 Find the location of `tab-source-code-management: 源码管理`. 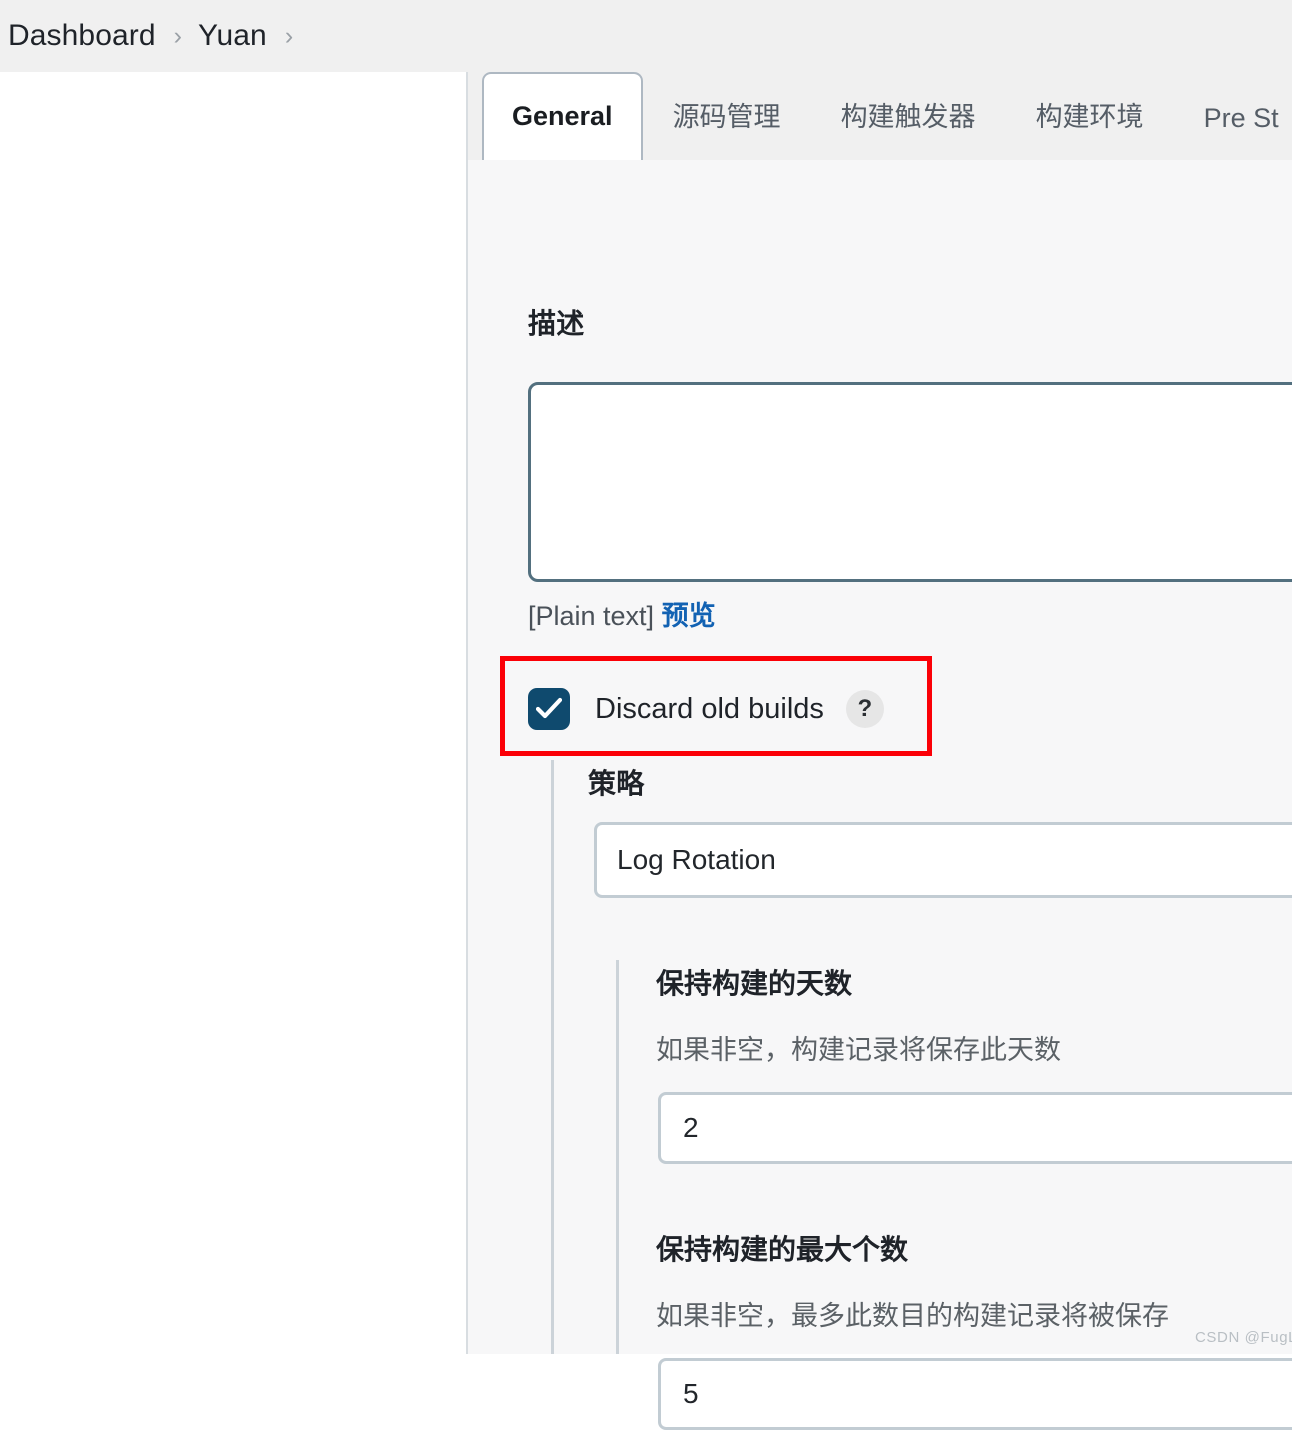

tab-source-code-management: 源码管理 is located at coordinates (727, 127).